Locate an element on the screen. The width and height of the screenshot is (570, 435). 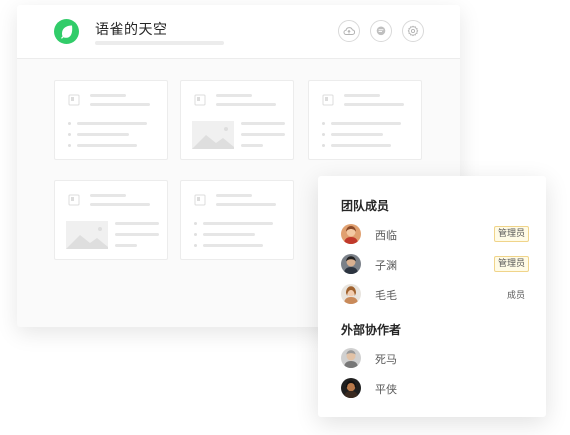
space-logo is located at coordinates (66, 31).